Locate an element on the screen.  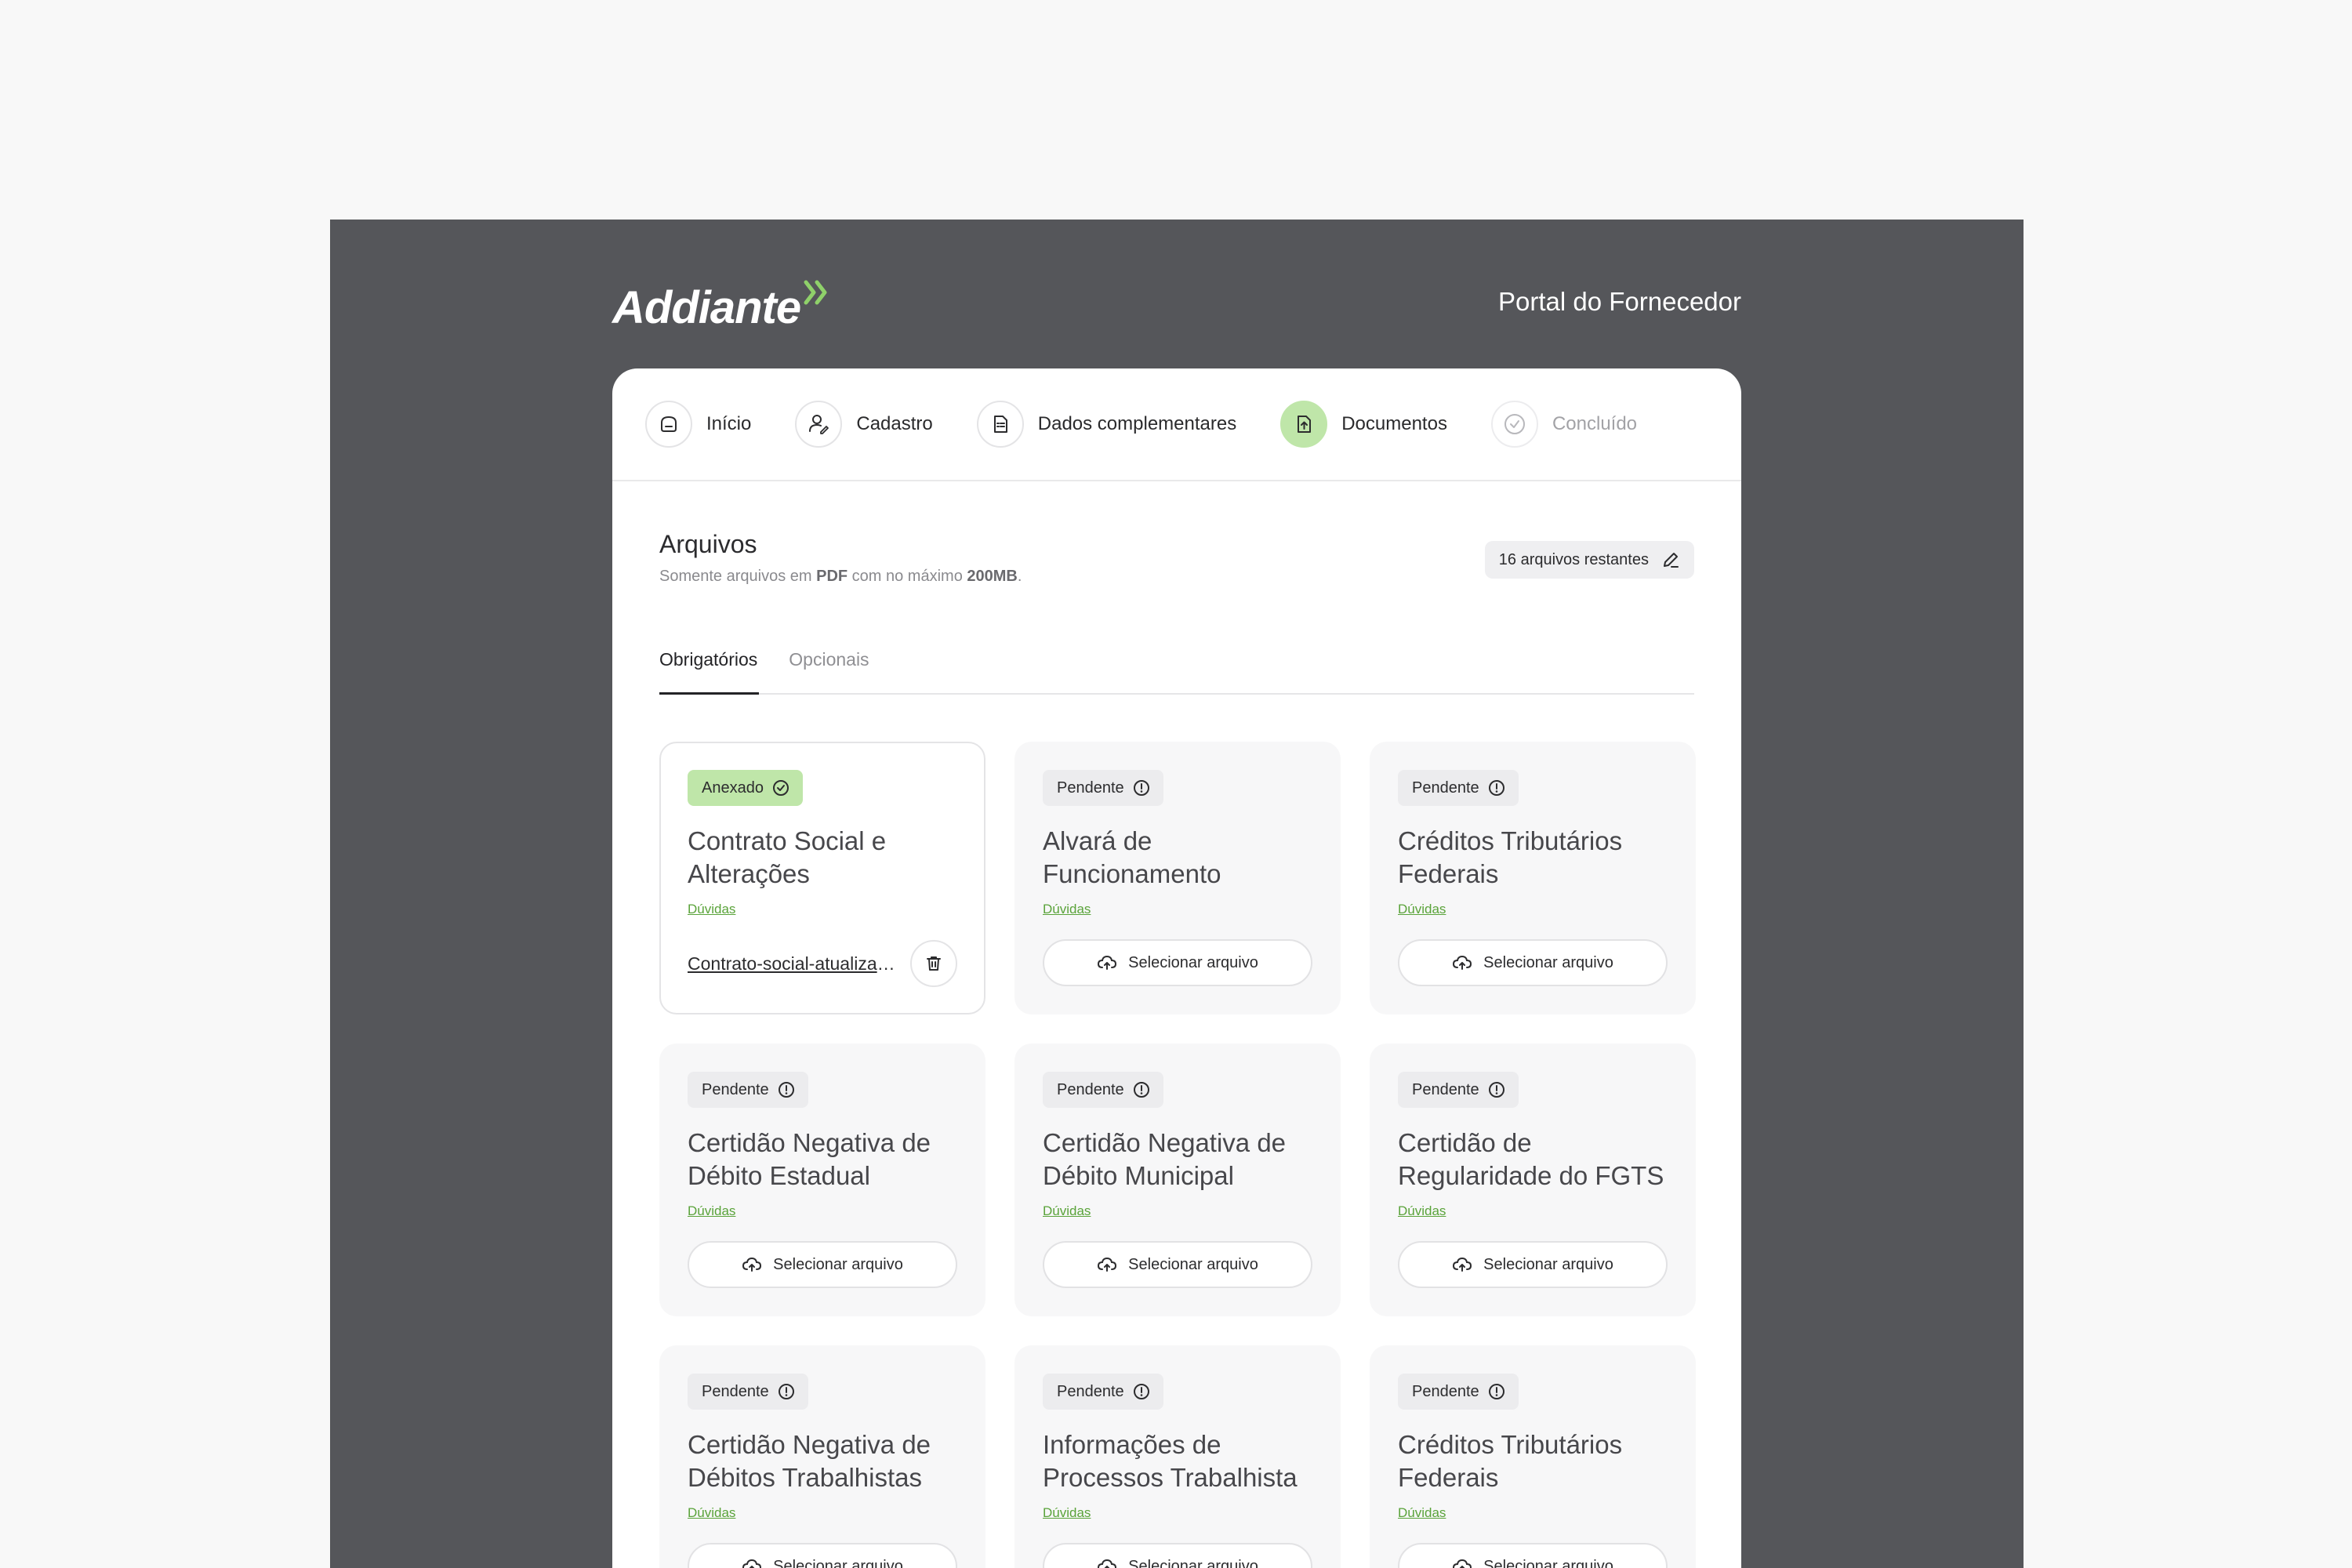
document-list-icon is located at coordinates (1000, 424).